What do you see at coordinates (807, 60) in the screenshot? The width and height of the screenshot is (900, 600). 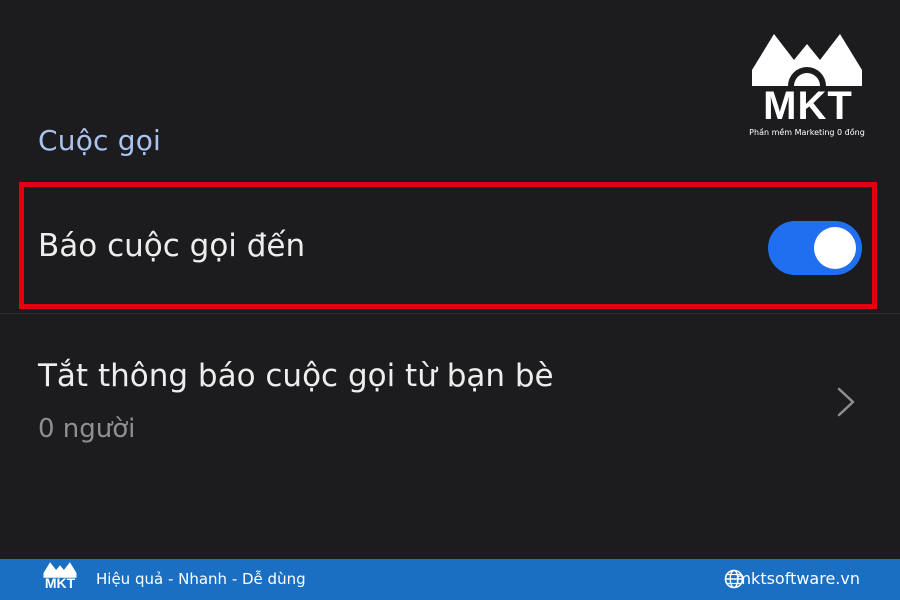 I see `mkt-logo-mark-icon` at bounding box center [807, 60].